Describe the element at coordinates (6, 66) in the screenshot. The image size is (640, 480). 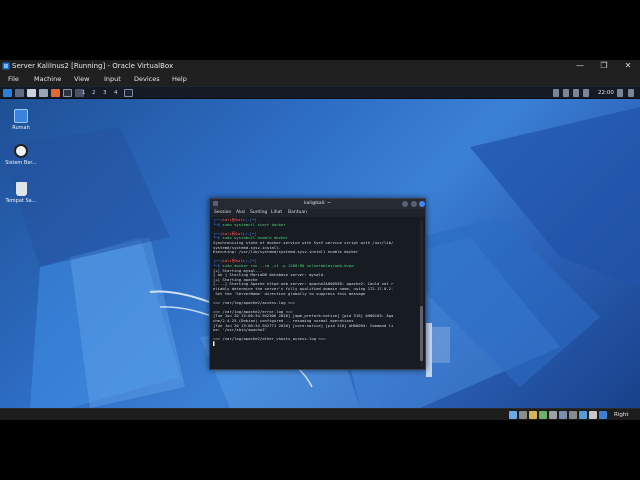
I see `virtualbox-icon` at that location.